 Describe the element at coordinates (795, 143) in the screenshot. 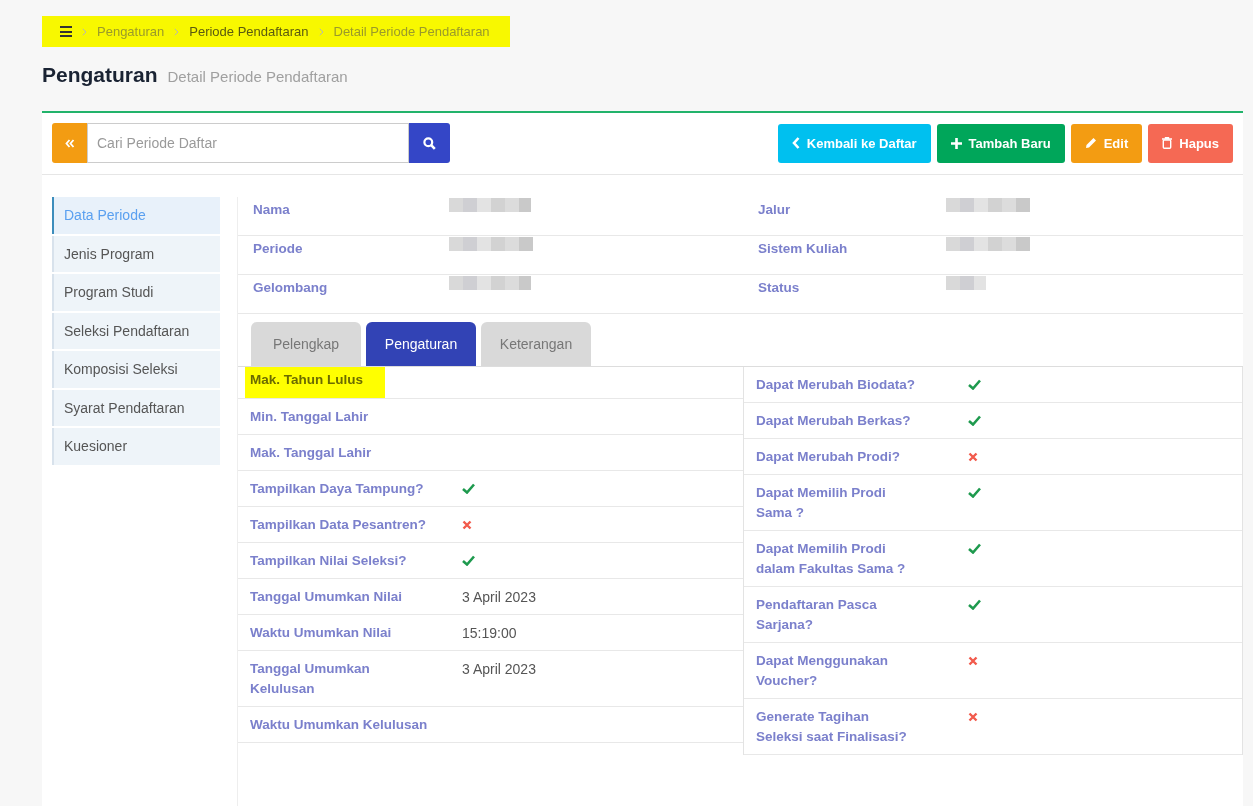

I see `chevron-left-icon` at that location.